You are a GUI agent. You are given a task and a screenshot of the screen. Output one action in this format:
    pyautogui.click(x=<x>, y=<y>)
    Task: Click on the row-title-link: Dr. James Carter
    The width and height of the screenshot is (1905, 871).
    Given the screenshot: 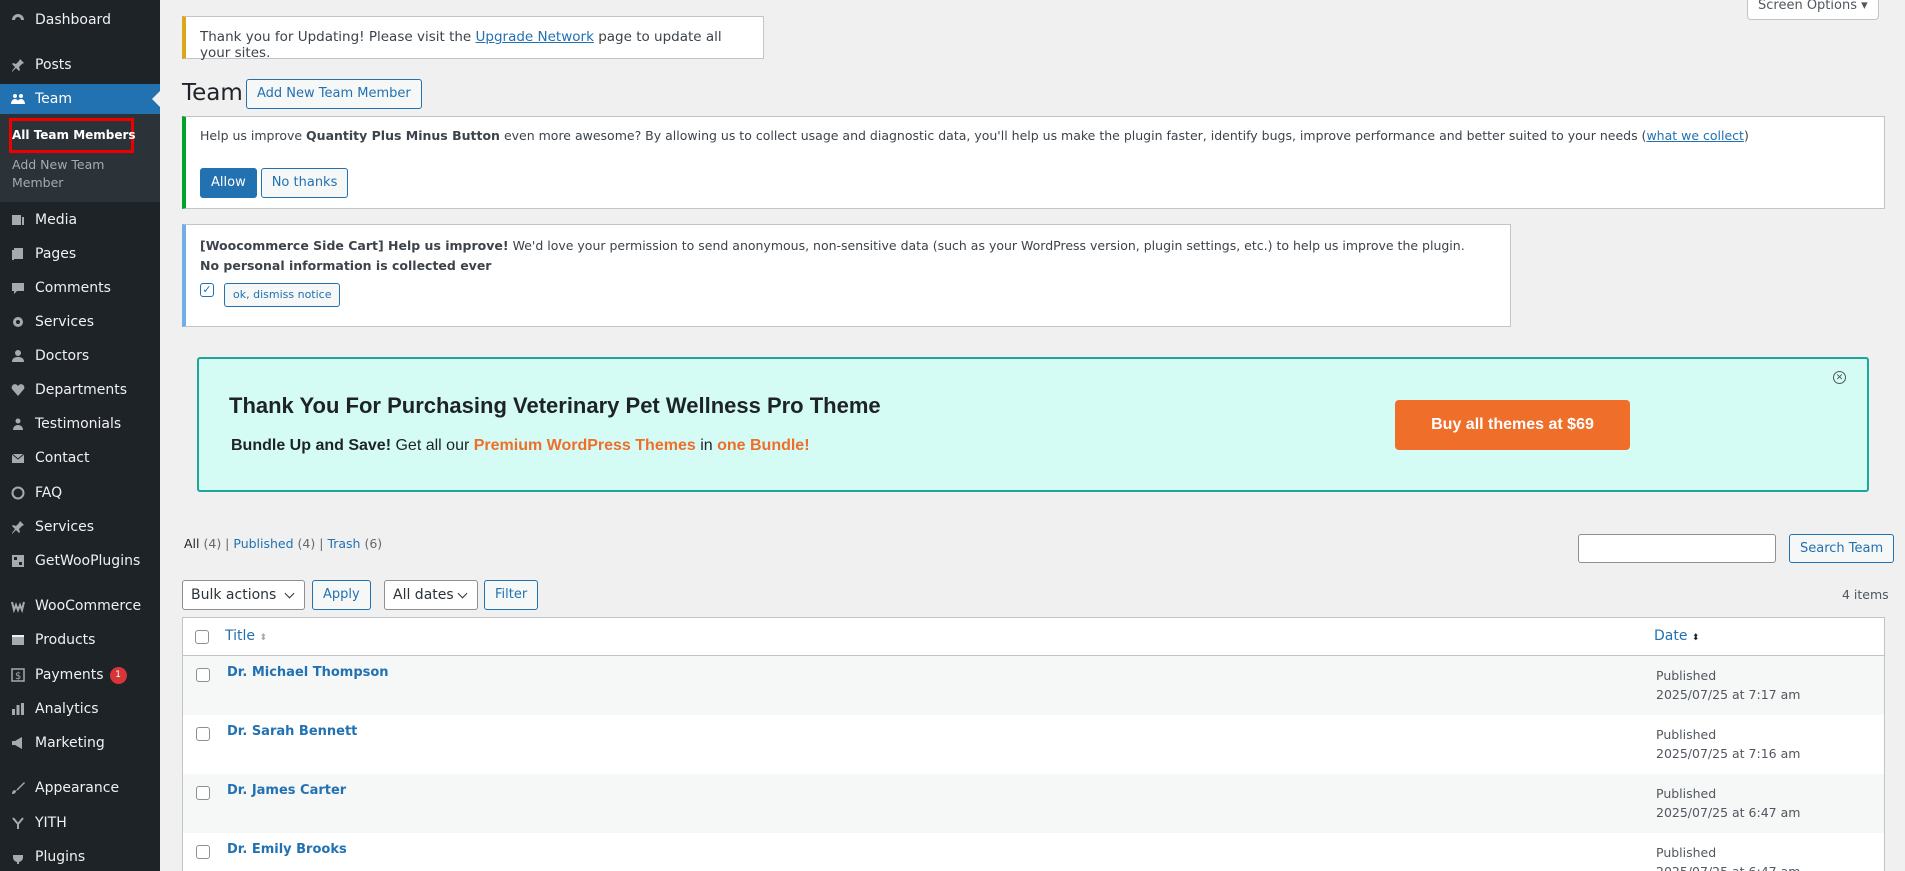 What is the action you would take?
    pyautogui.click(x=286, y=790)
    